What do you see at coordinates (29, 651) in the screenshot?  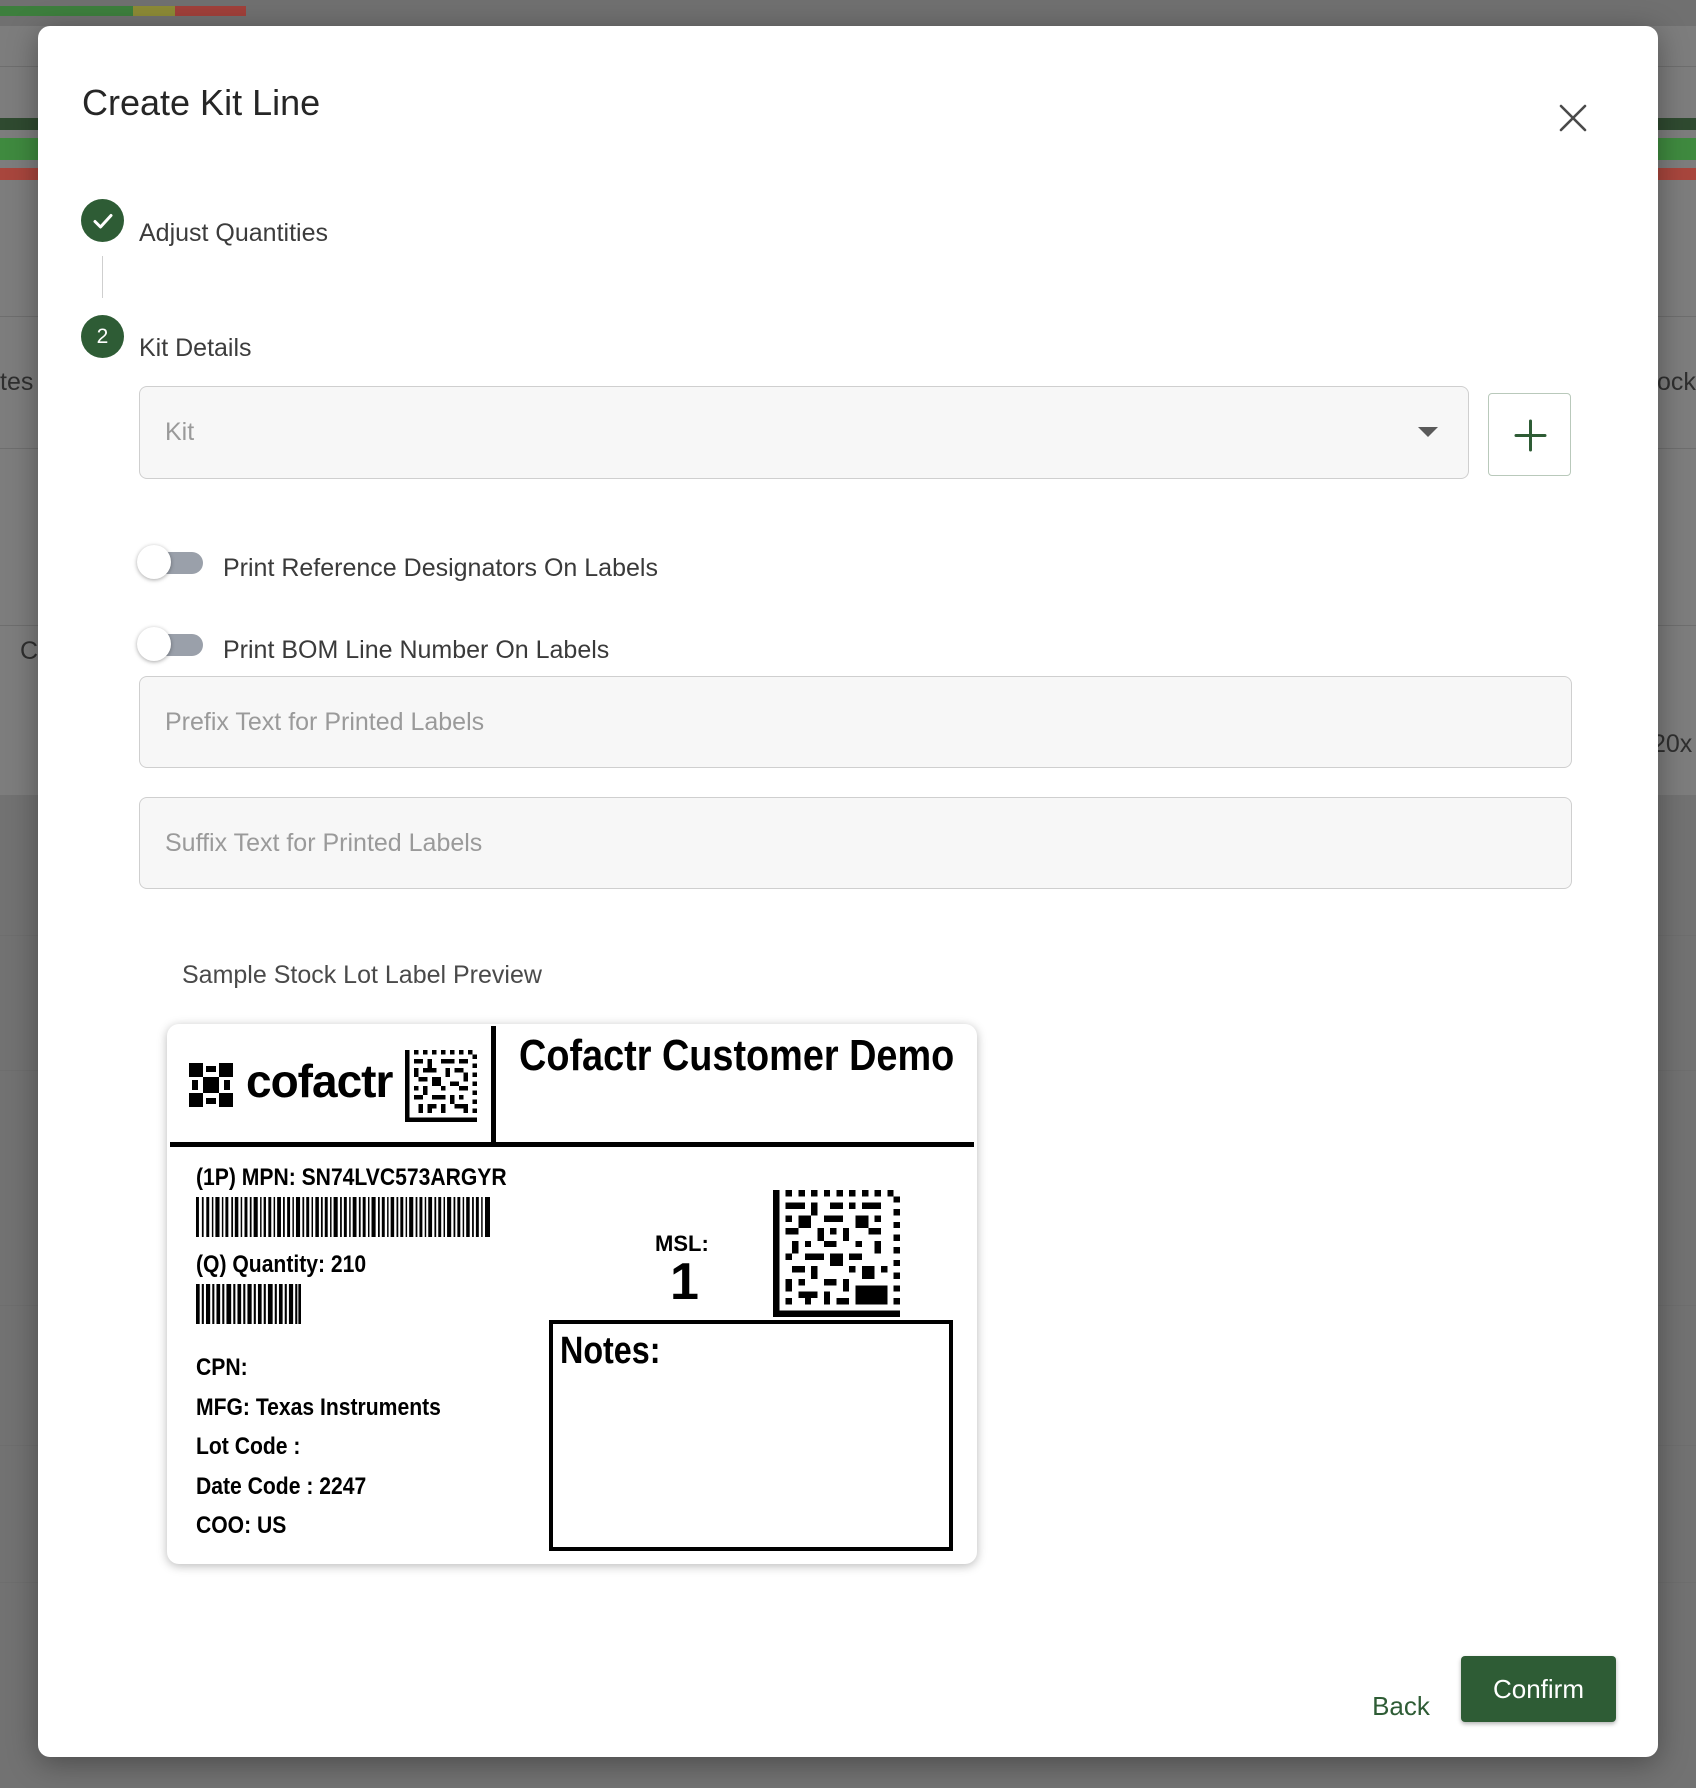 I see `background-text: C` at bounding box center [29, 651].